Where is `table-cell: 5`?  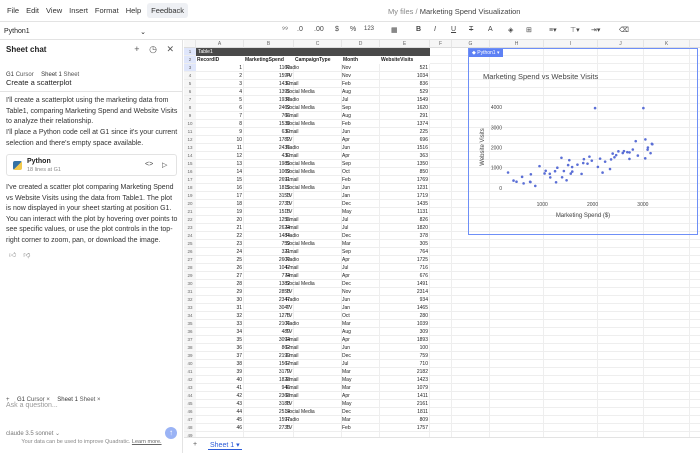 table-cell: 5 is located at coordinates (220, 100).